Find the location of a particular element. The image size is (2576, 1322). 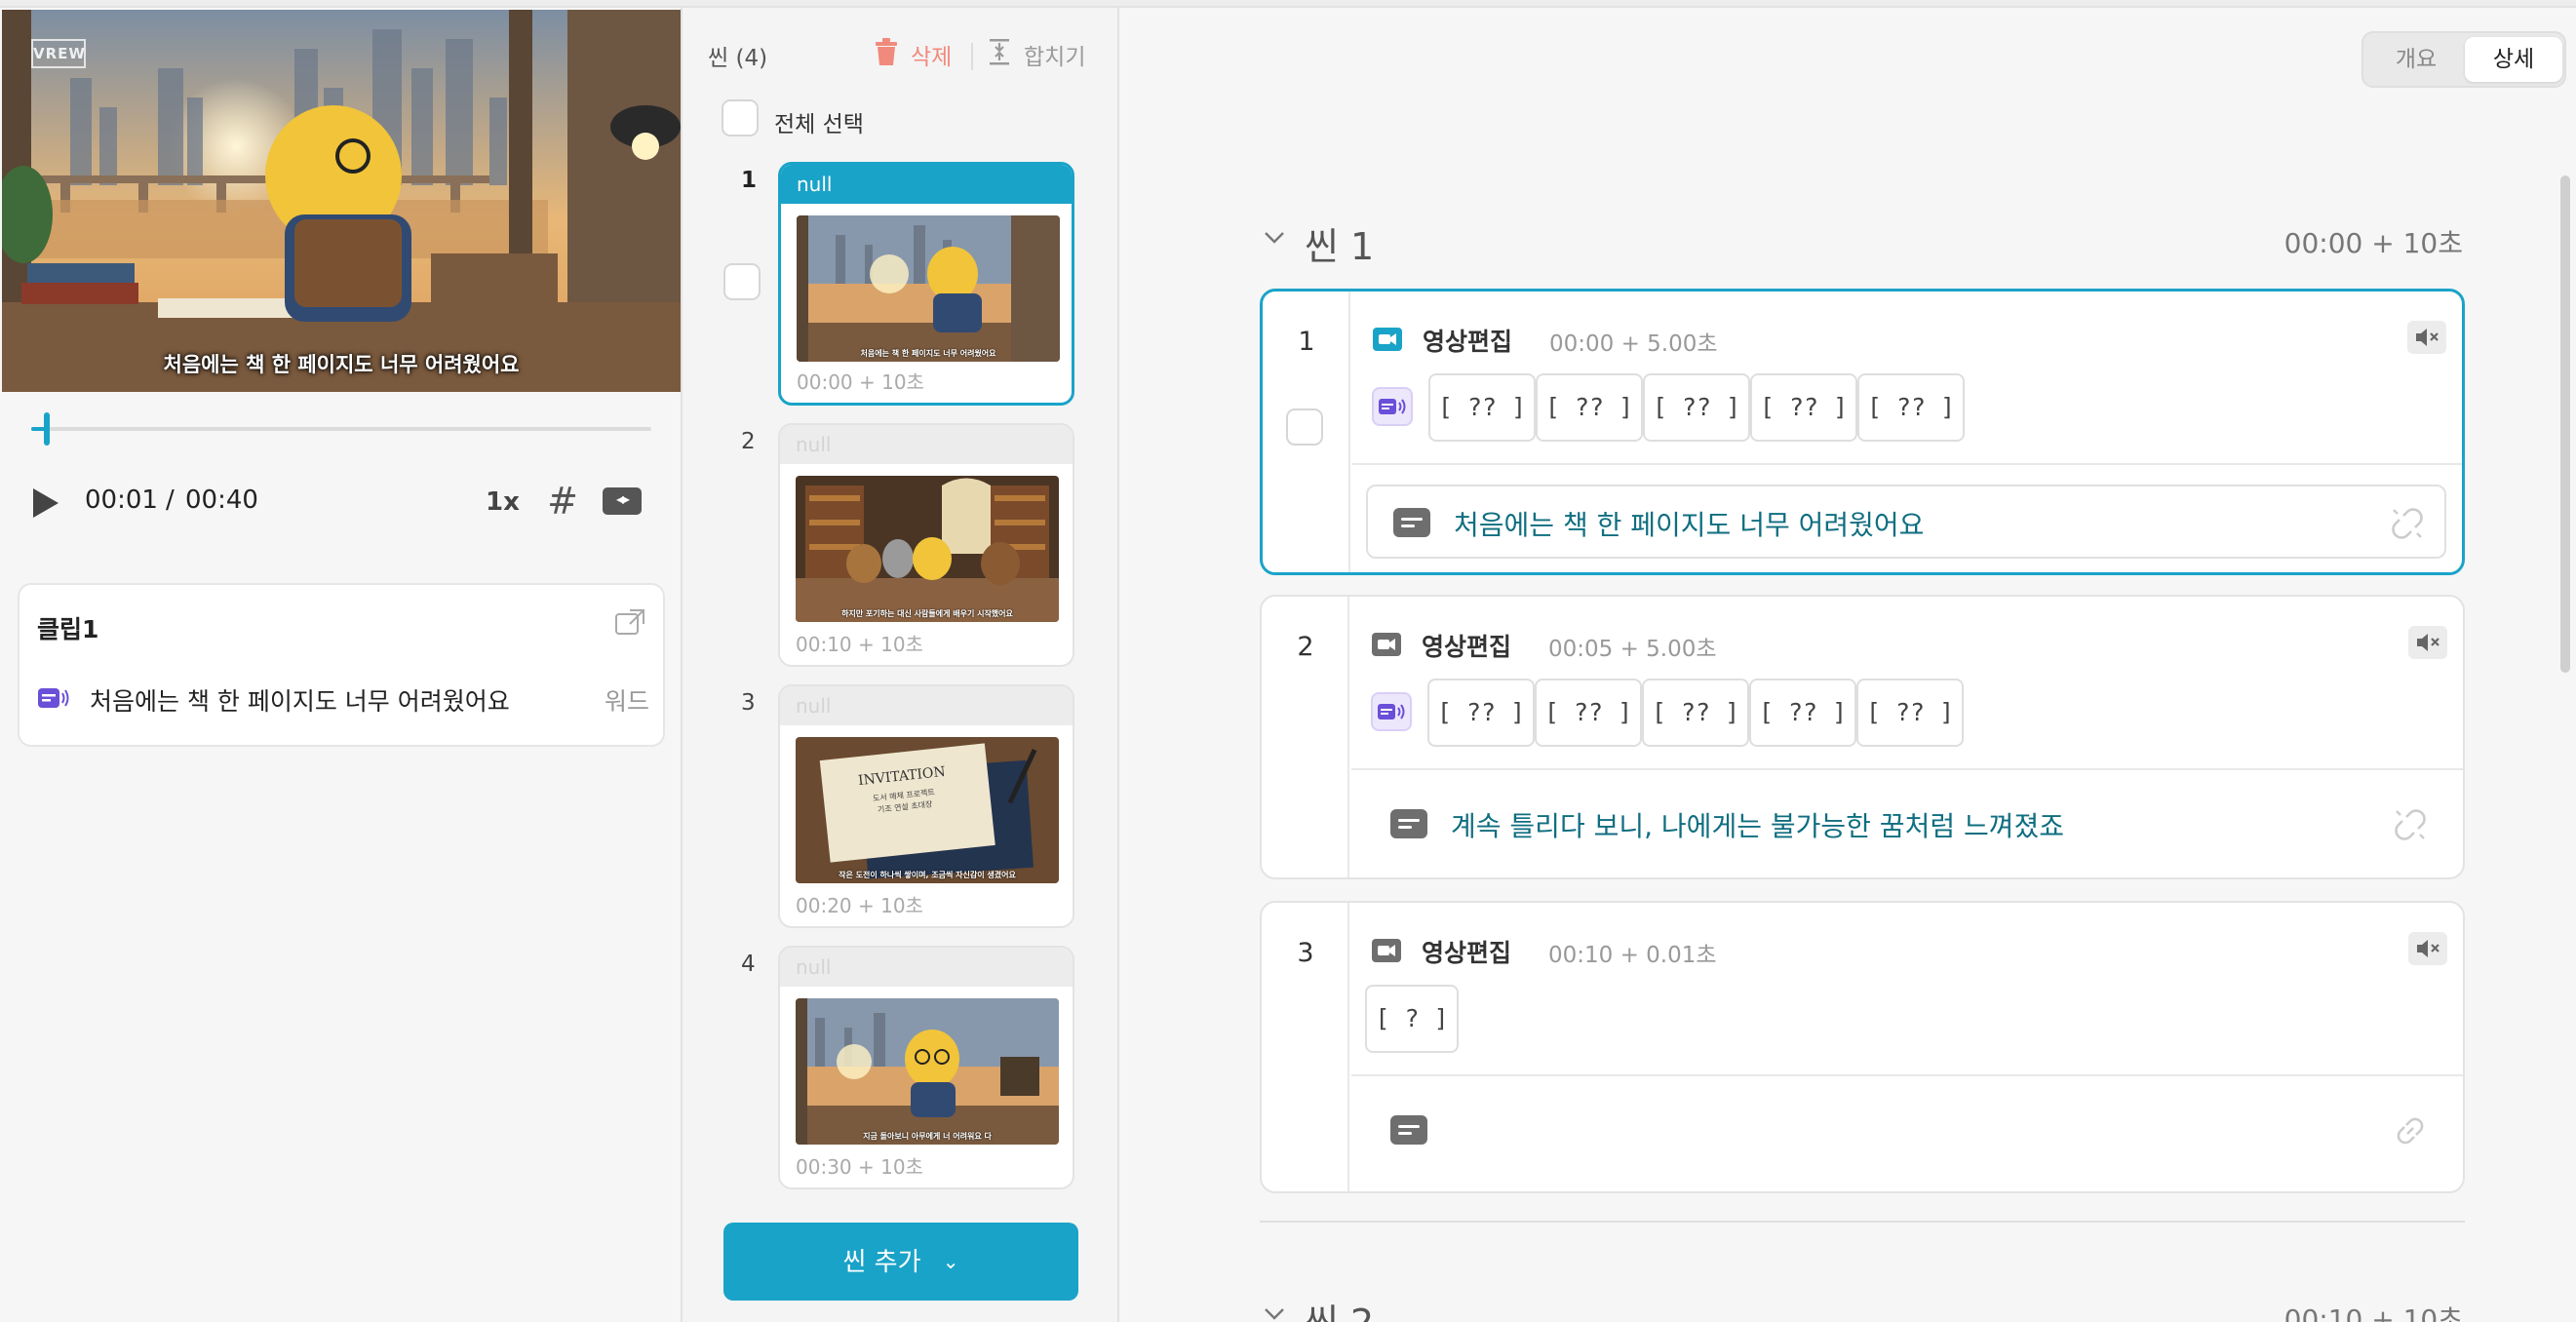

word-token: [ ? ] is located at coordinates (1412, 1019).